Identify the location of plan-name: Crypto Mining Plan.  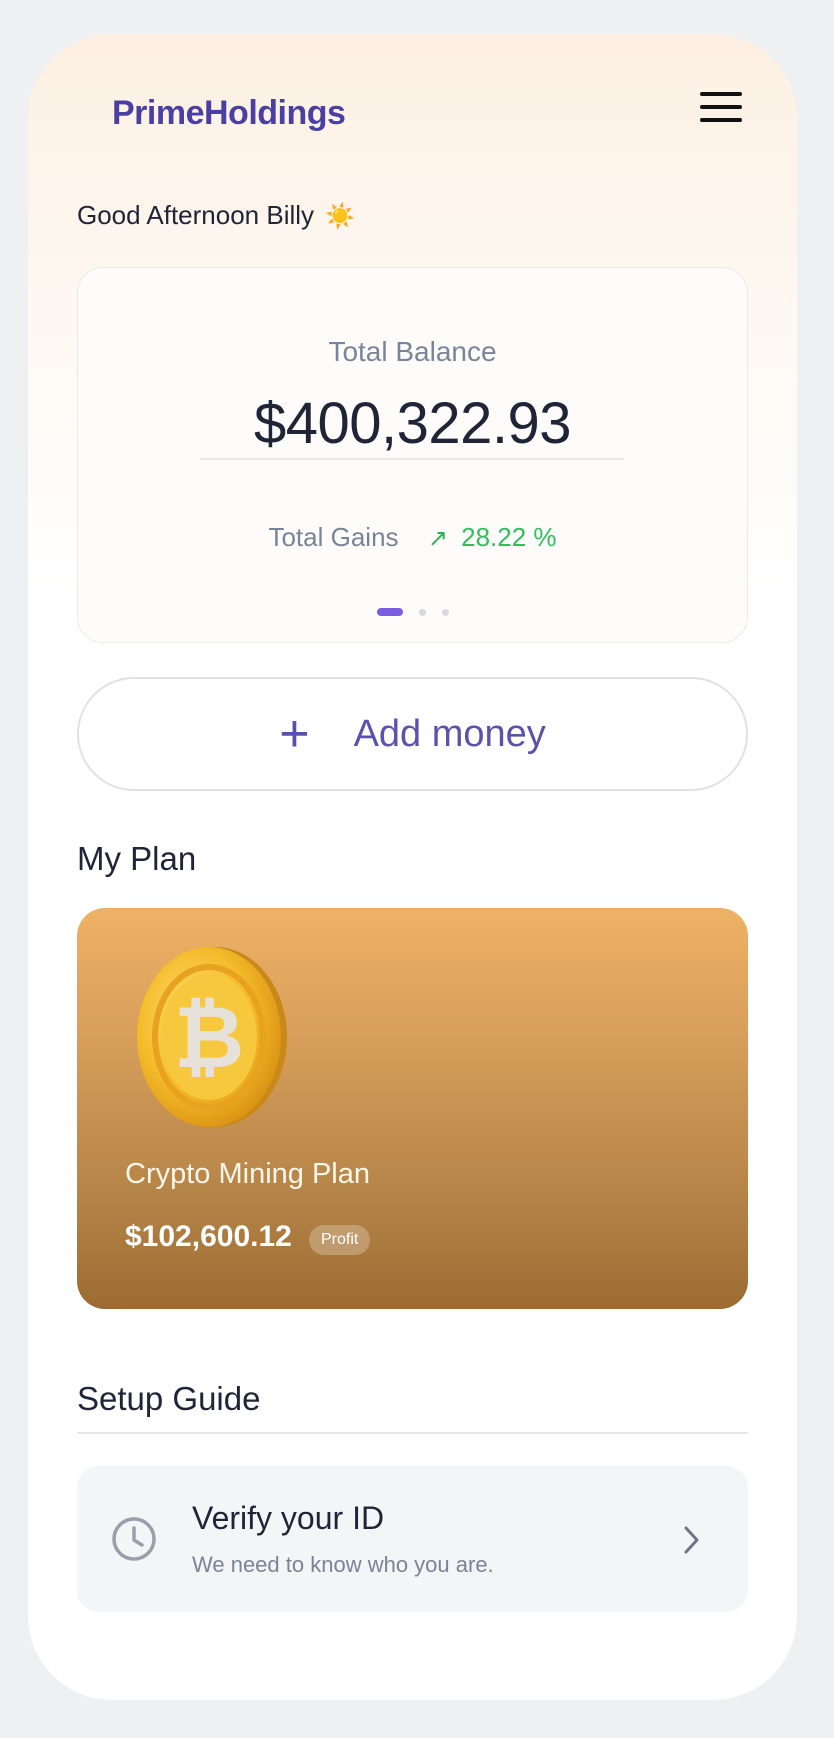
(247, 1174).